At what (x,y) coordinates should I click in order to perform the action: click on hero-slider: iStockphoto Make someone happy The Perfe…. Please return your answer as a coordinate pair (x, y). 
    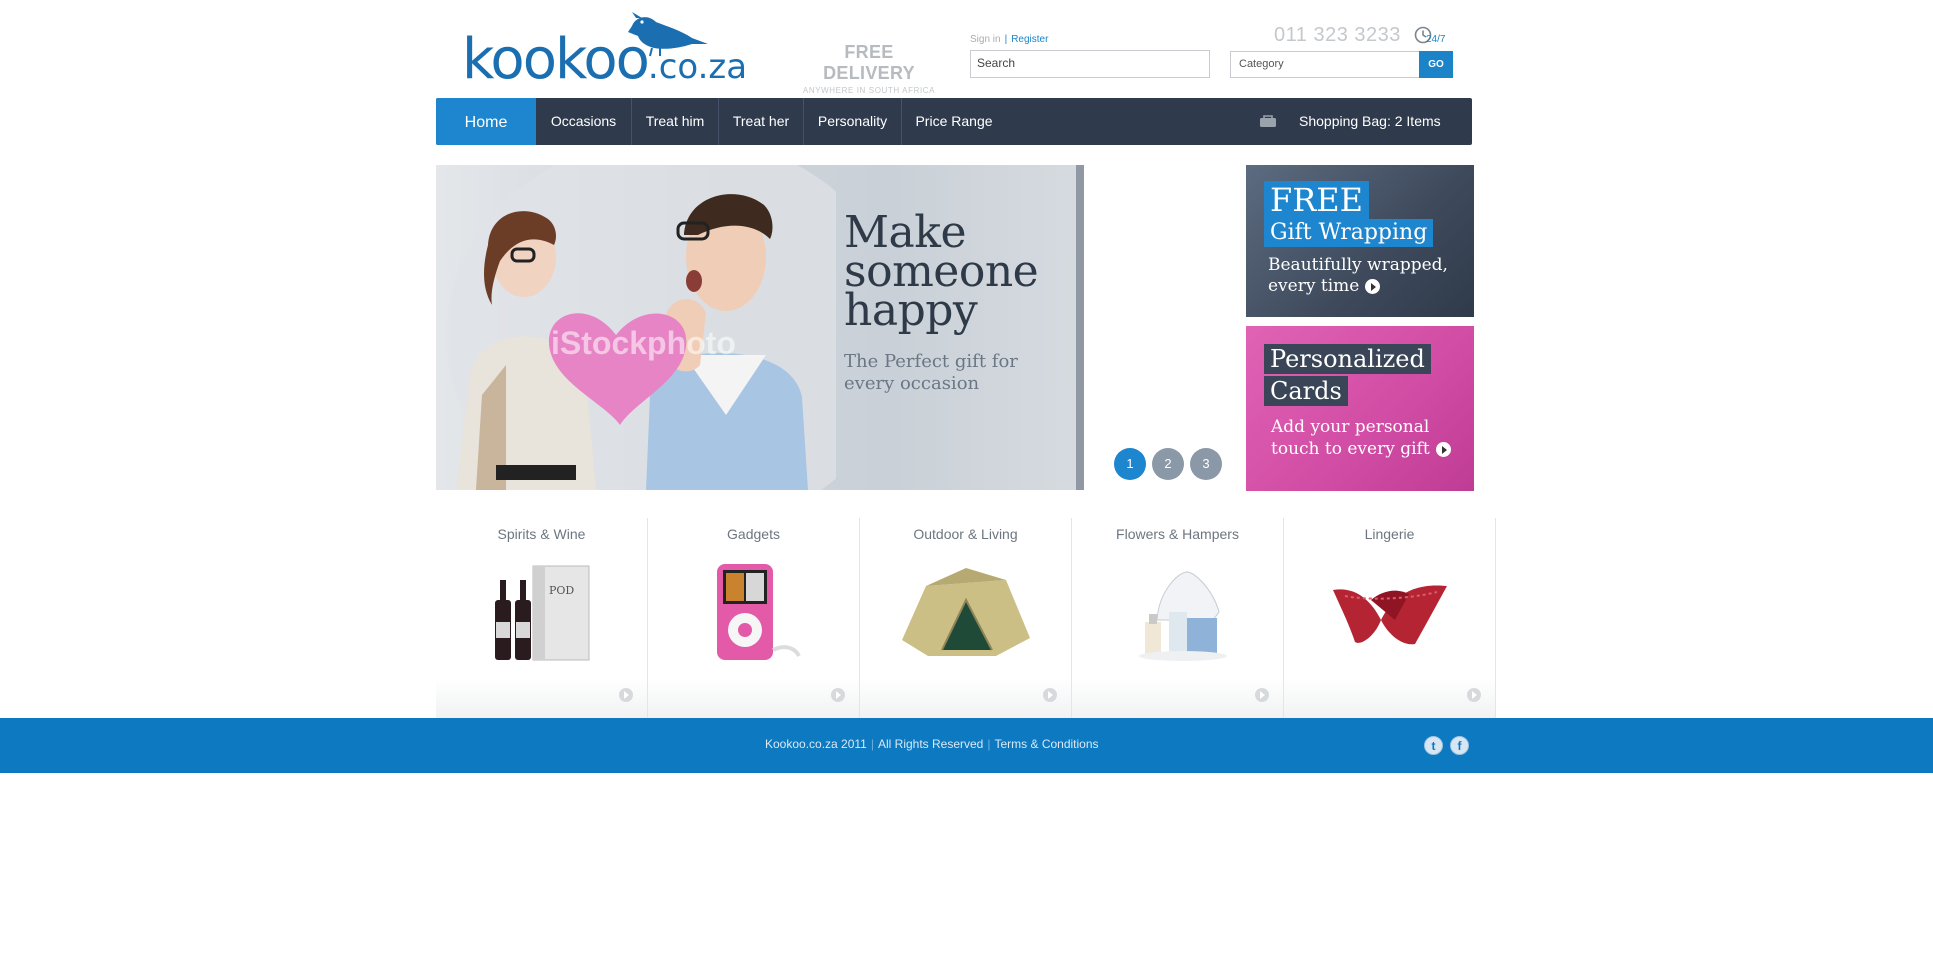
    Looking at the image, I should click on (760, 327).